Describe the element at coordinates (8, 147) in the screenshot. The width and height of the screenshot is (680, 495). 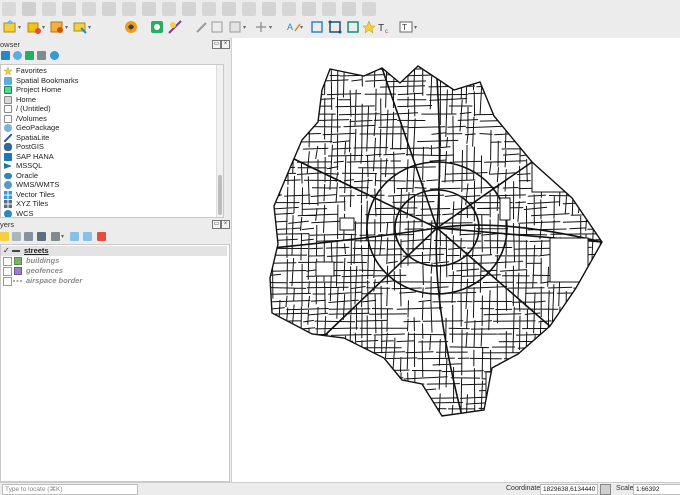
I see `postgis-icon` at that location.